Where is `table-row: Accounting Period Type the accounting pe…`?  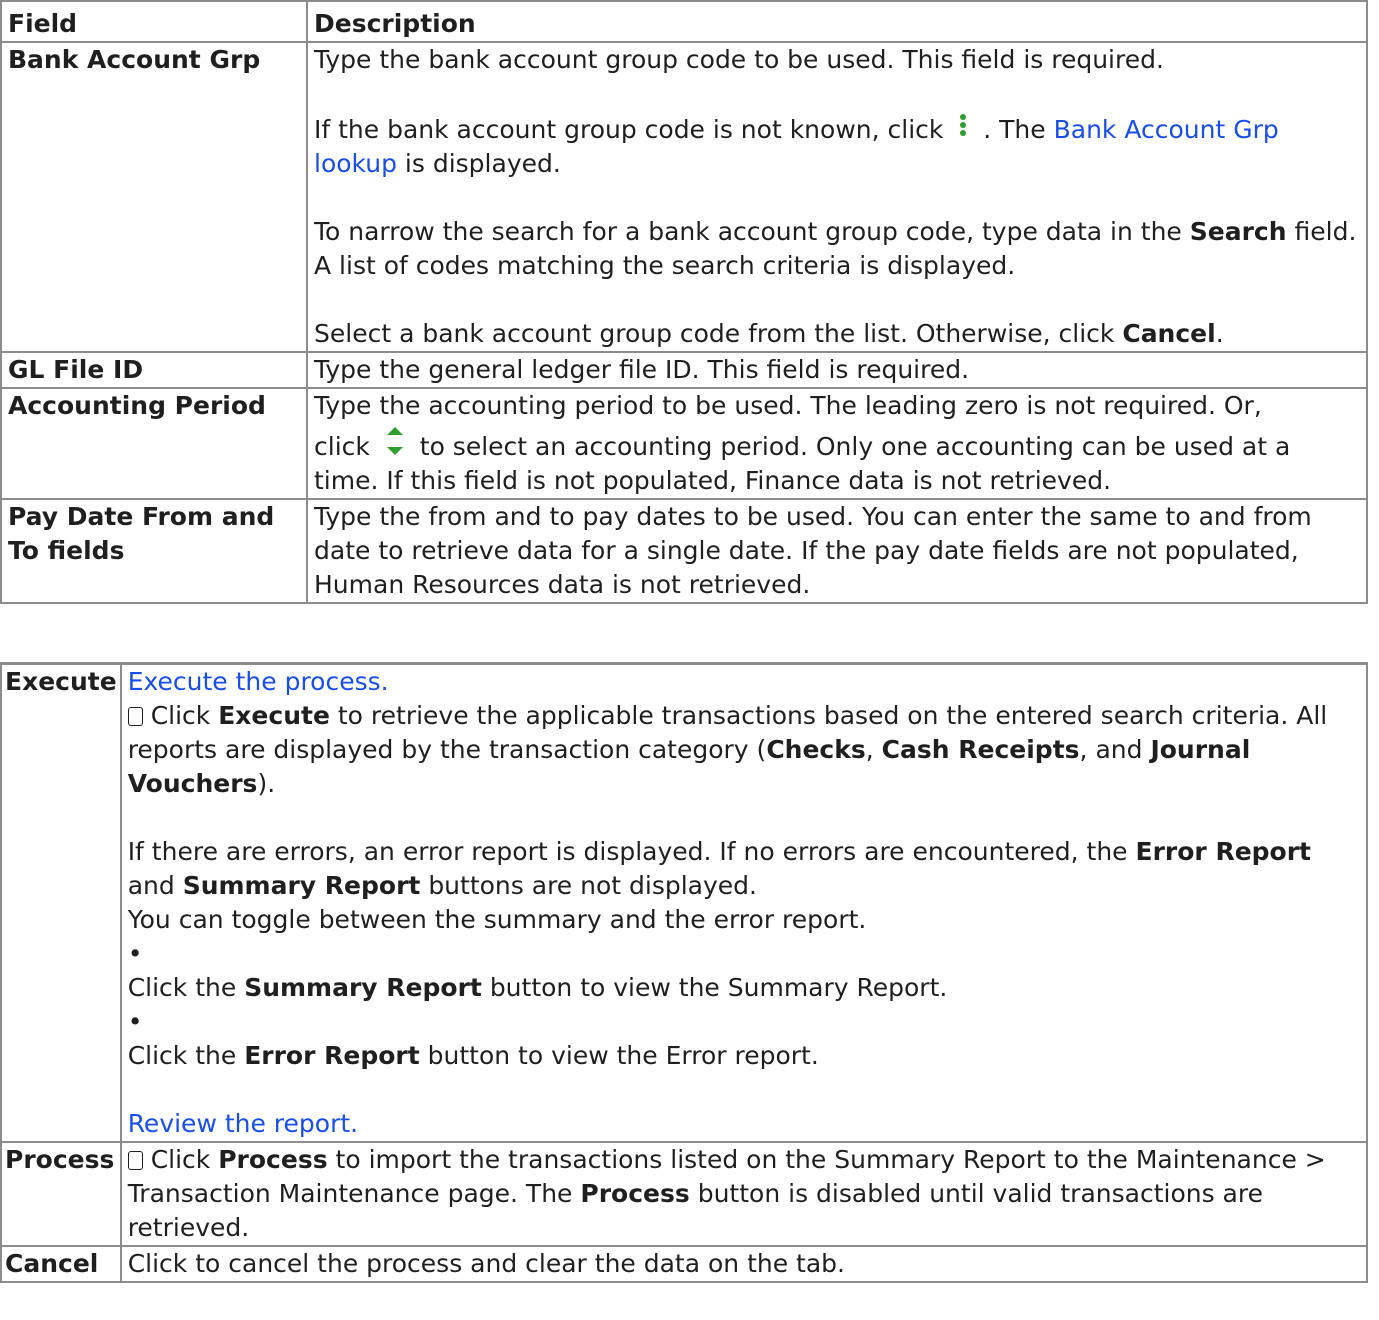 table-row: Accounting Period Type the accounting pe… is located at coordinates (684, 443).